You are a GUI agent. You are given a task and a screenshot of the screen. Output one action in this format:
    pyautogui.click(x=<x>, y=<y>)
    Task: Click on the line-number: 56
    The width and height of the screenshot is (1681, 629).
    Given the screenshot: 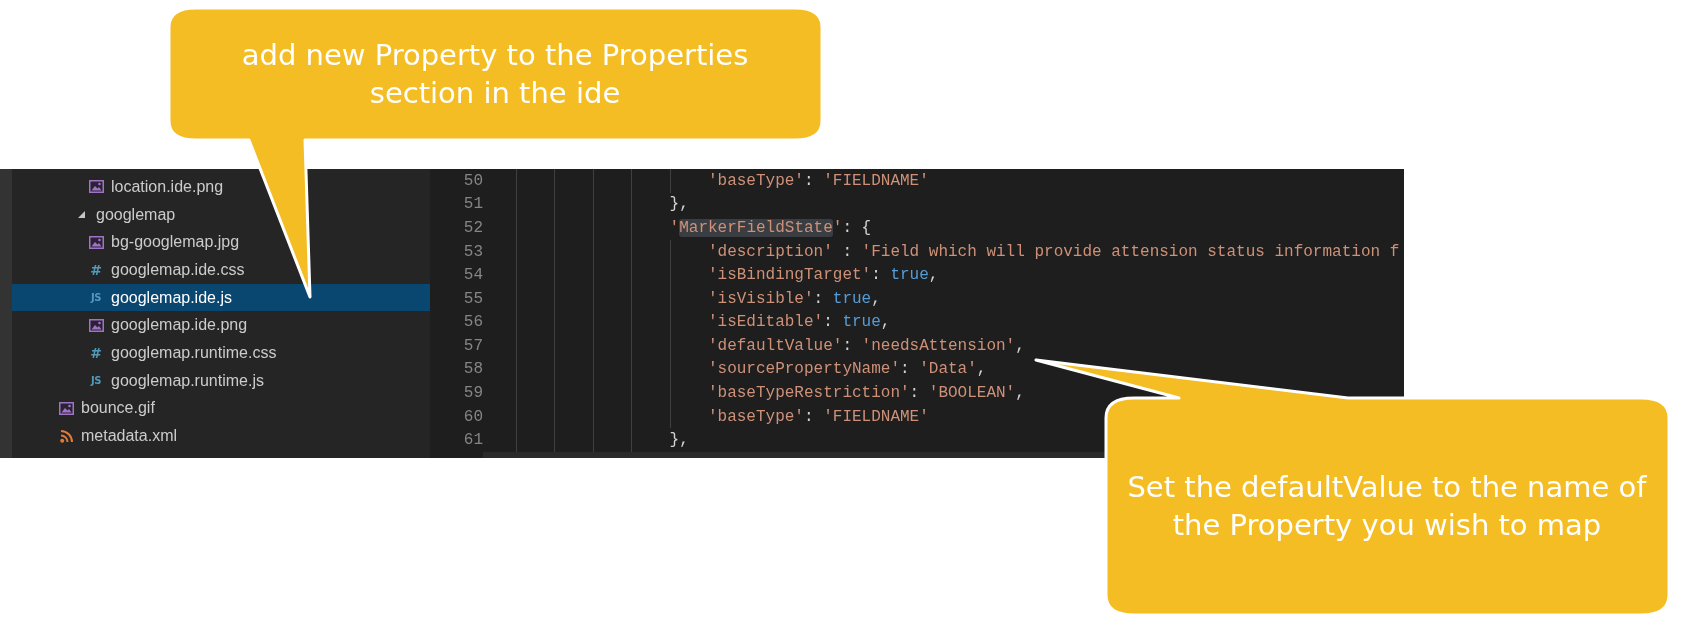 What is the action you would take?
    pyautogui.click(x=473, y=322)
    